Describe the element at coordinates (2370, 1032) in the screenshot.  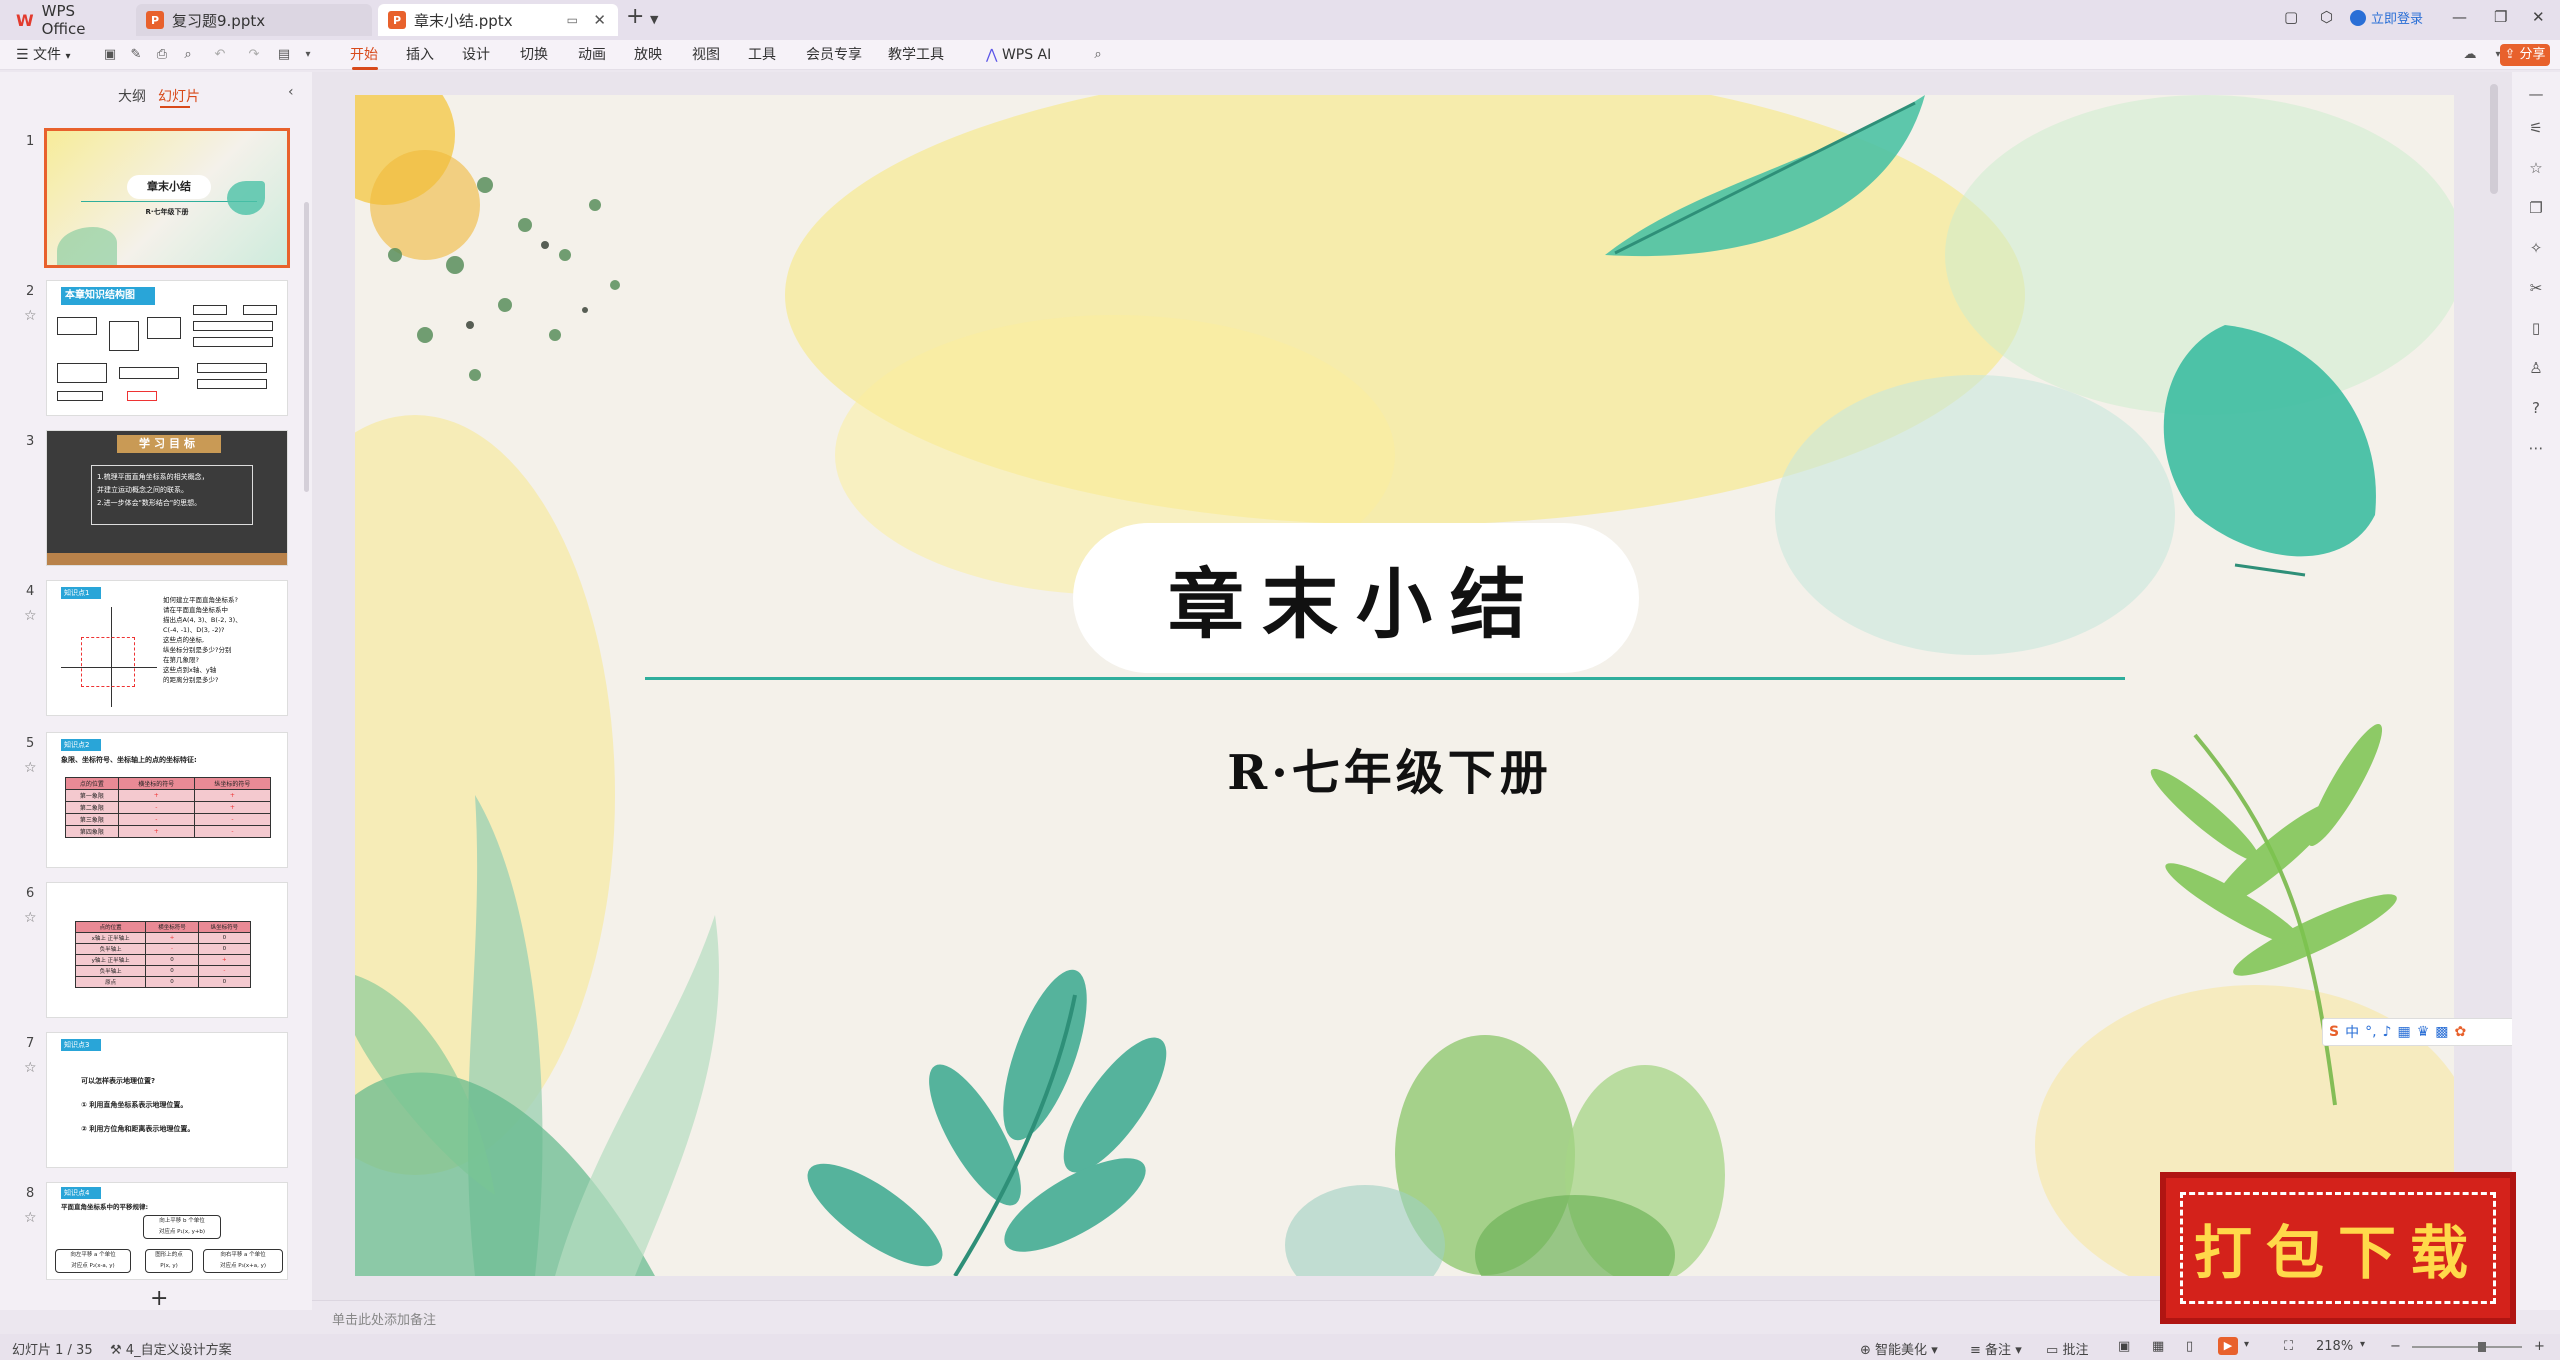
I see `punctuation-icon: °,` at that location.